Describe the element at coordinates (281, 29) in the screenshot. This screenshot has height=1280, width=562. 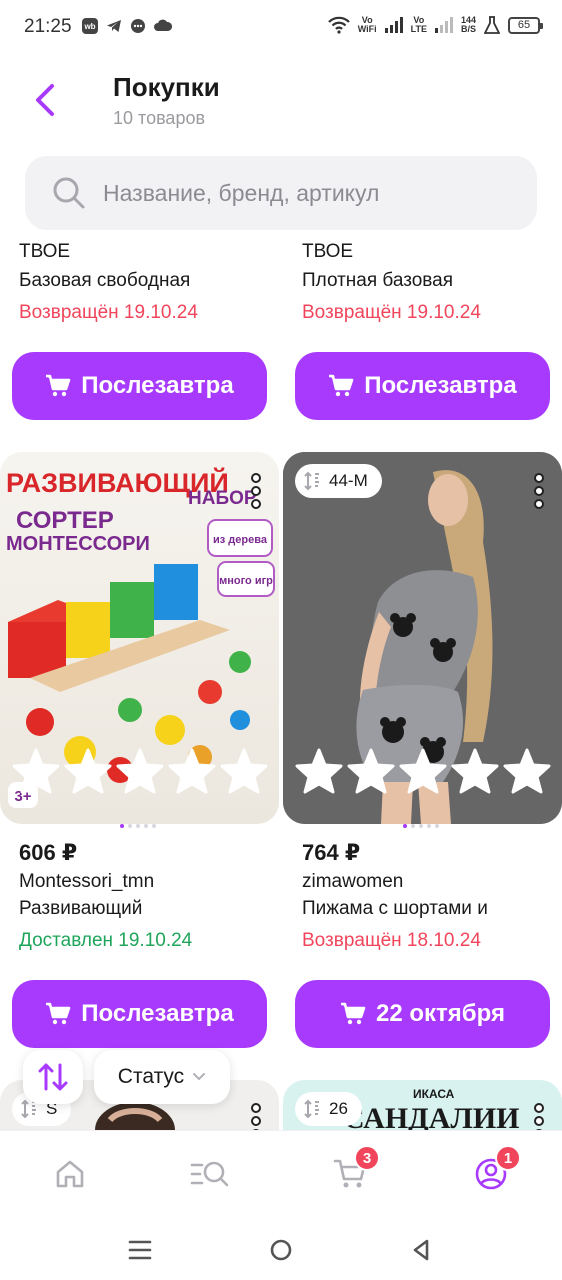
I see `status-bar: 21:25 wb Vo WiFi Vo LTE 144 B/S 65` at that location.